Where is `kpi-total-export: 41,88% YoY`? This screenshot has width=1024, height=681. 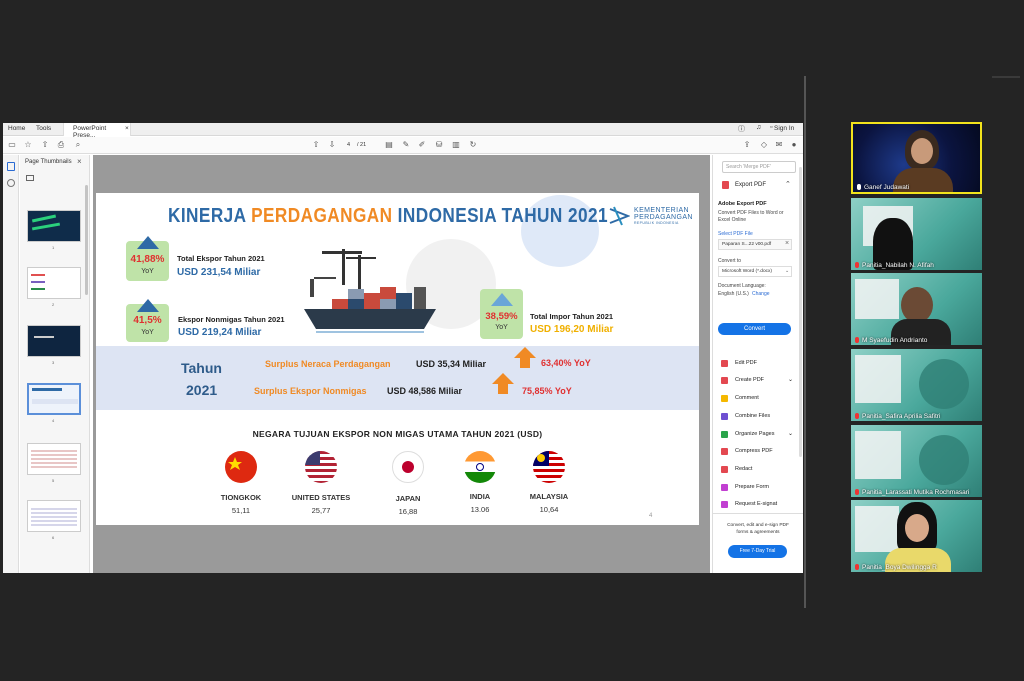 kpi-total-export: 41,88% YoY is located at coordinates (147, 258).